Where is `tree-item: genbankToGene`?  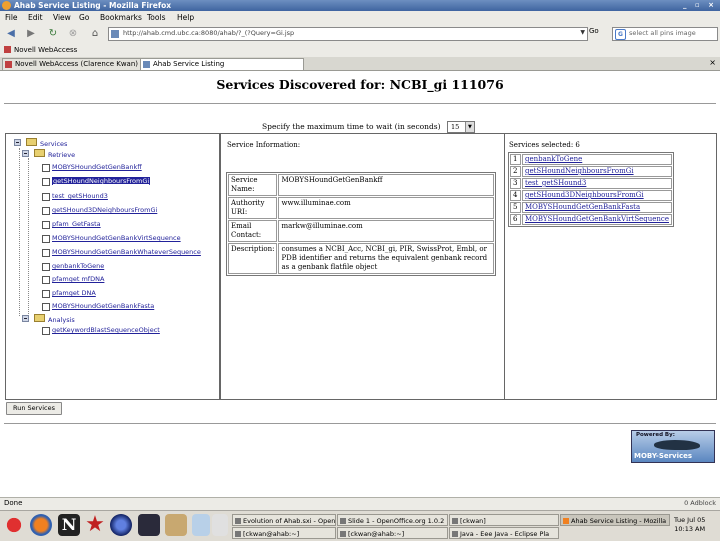
tree-item: genbankToGene is located at coordinates (73, 266).